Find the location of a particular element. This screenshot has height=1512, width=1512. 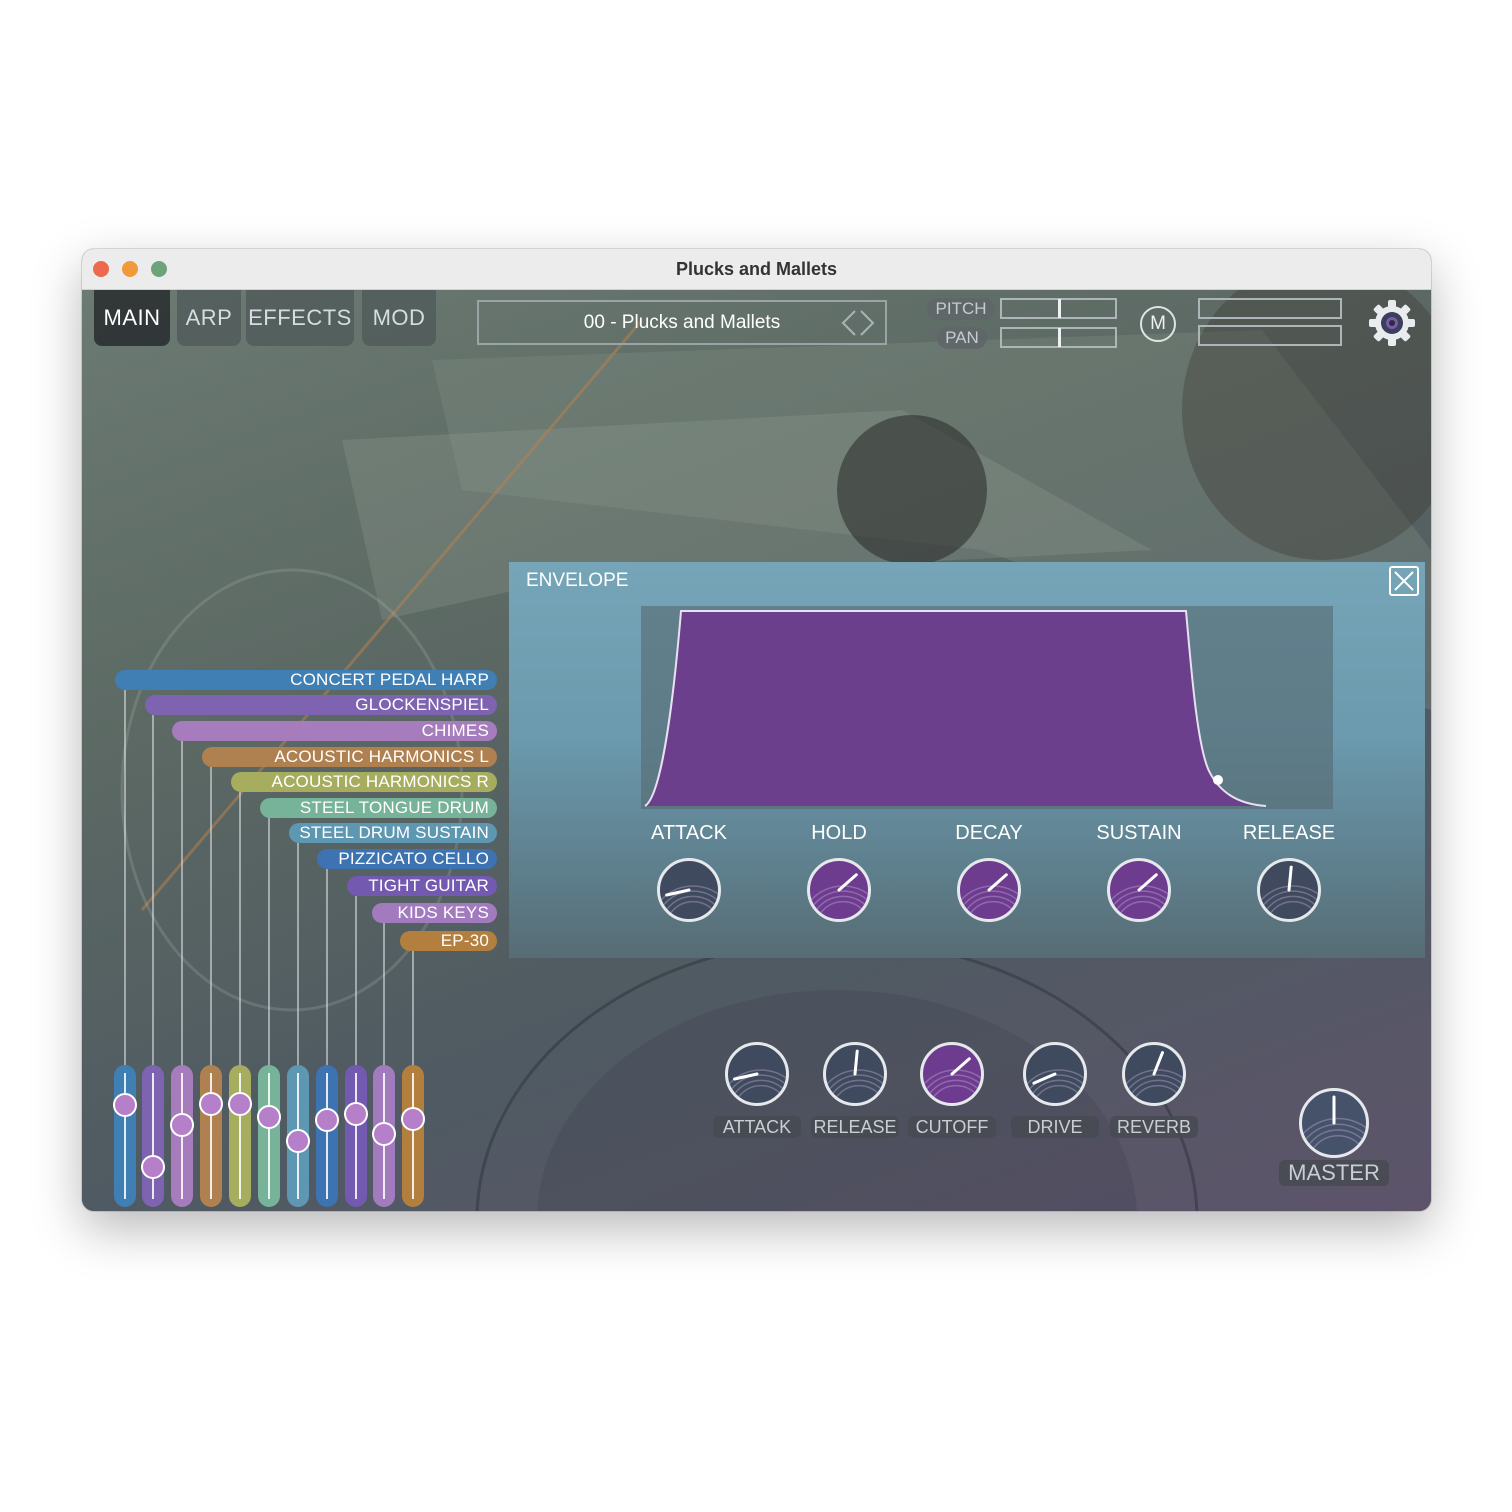

tab-main-label: MAIN is located at coordinates (132, 317).